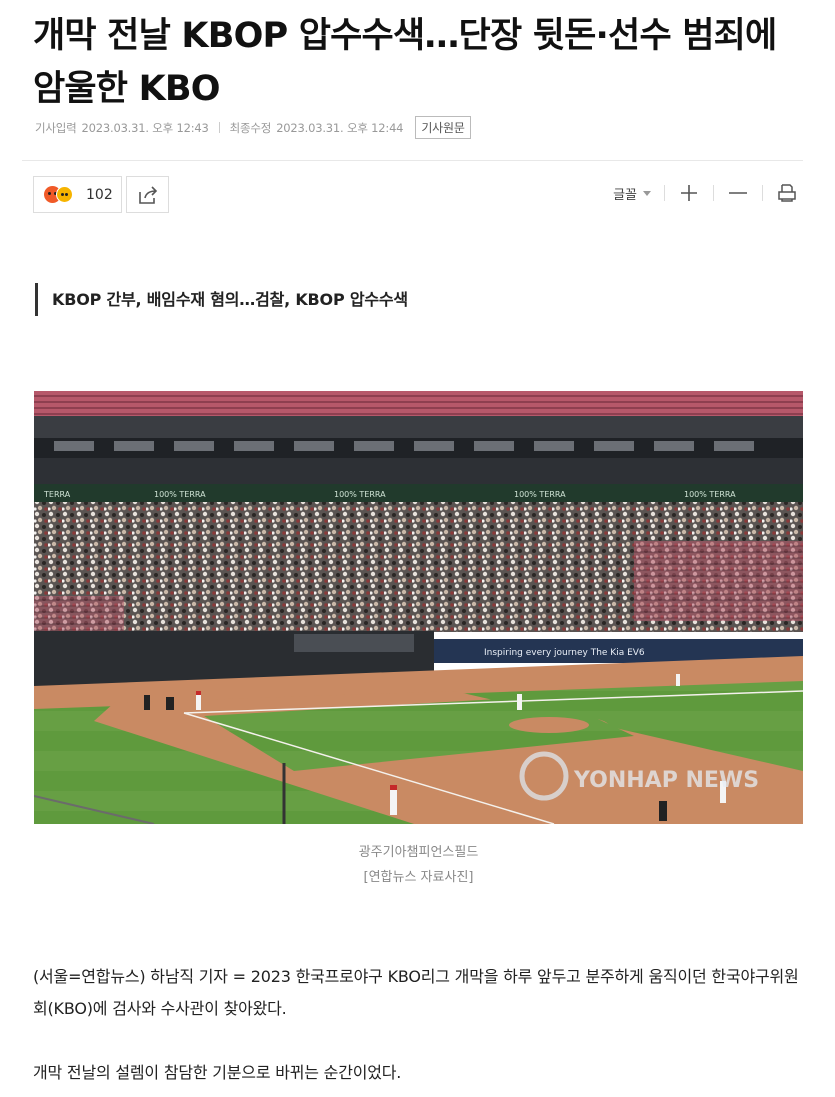 This screenshot has width=835, height=1097. I want to click on print-icon, so click(787, 193).